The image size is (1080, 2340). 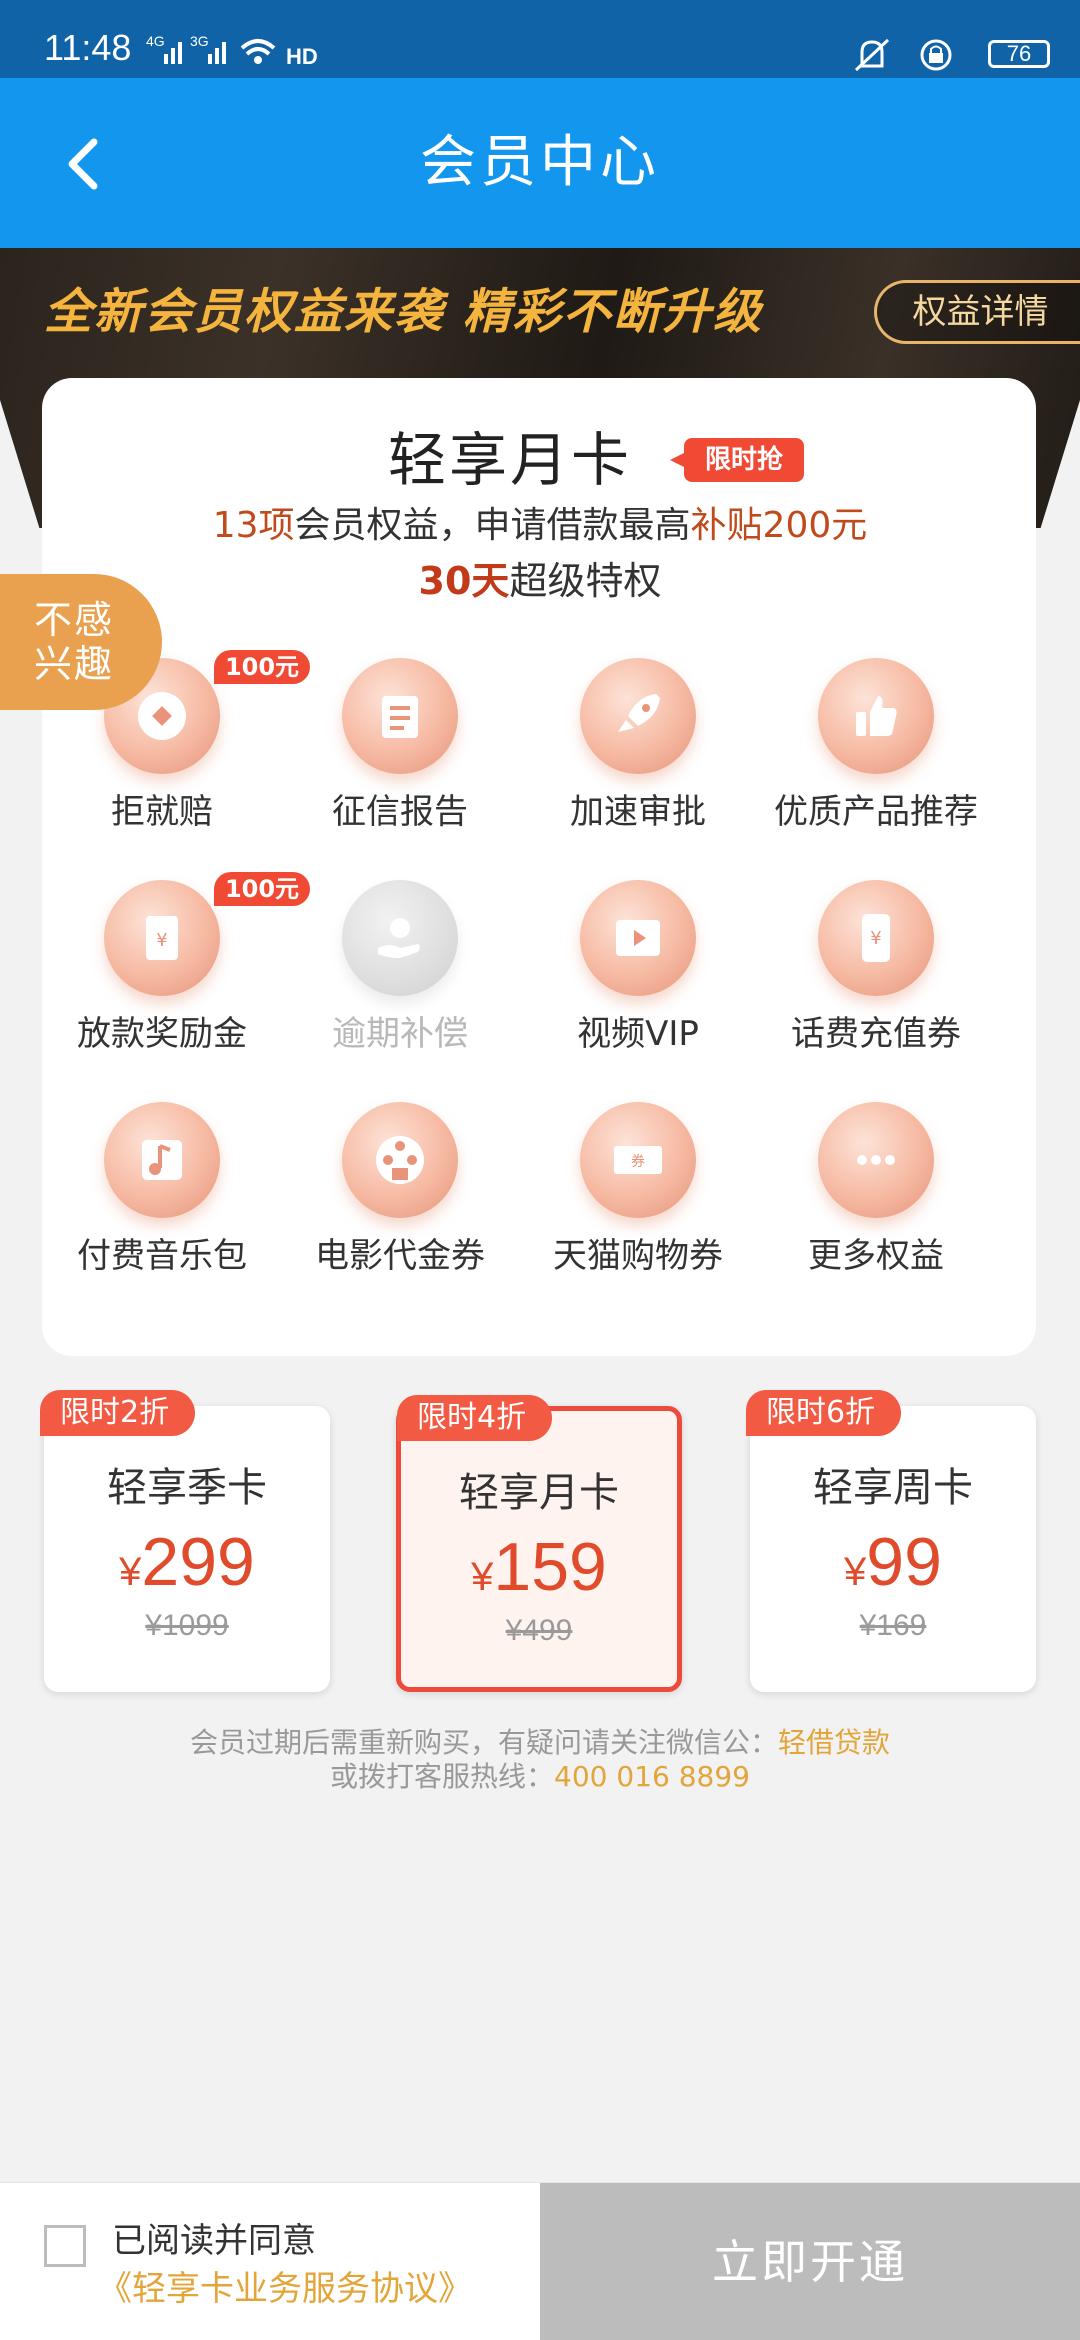 I want to click on plan-card-monthly: 限时4折 轻享月卡 ¥159 ¥499, so click(x=539, y=1543).